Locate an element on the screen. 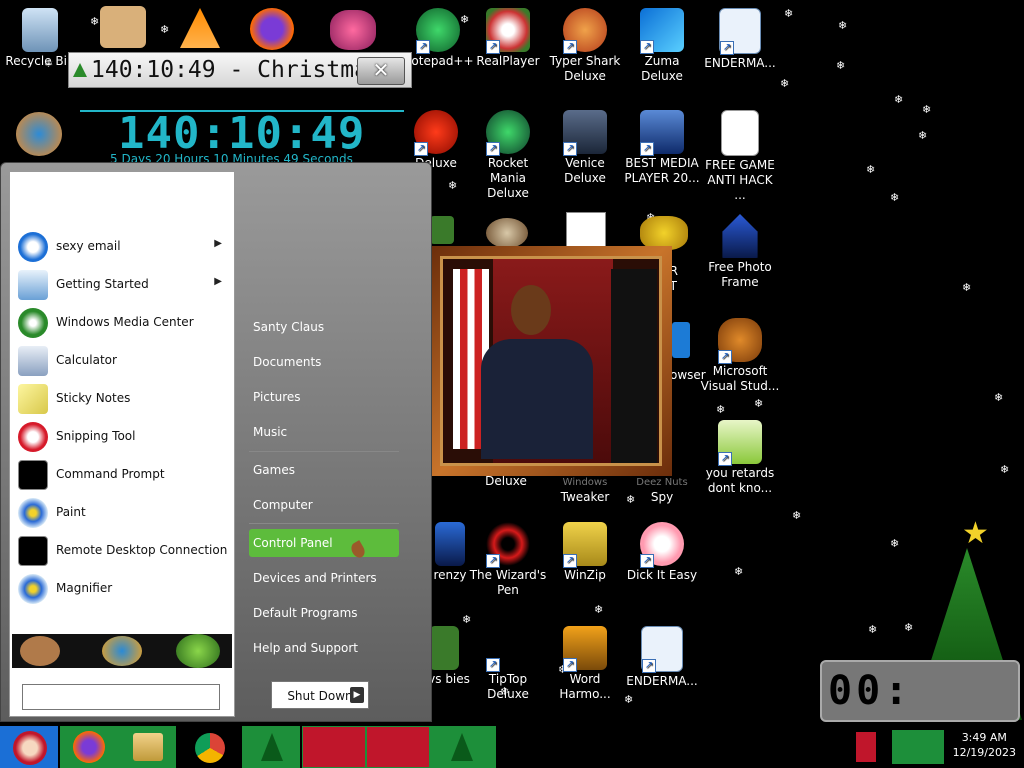 Image resolution: width=1024 pixels, height=768 pixels. menu-separator is located at coordinates (324, 523).